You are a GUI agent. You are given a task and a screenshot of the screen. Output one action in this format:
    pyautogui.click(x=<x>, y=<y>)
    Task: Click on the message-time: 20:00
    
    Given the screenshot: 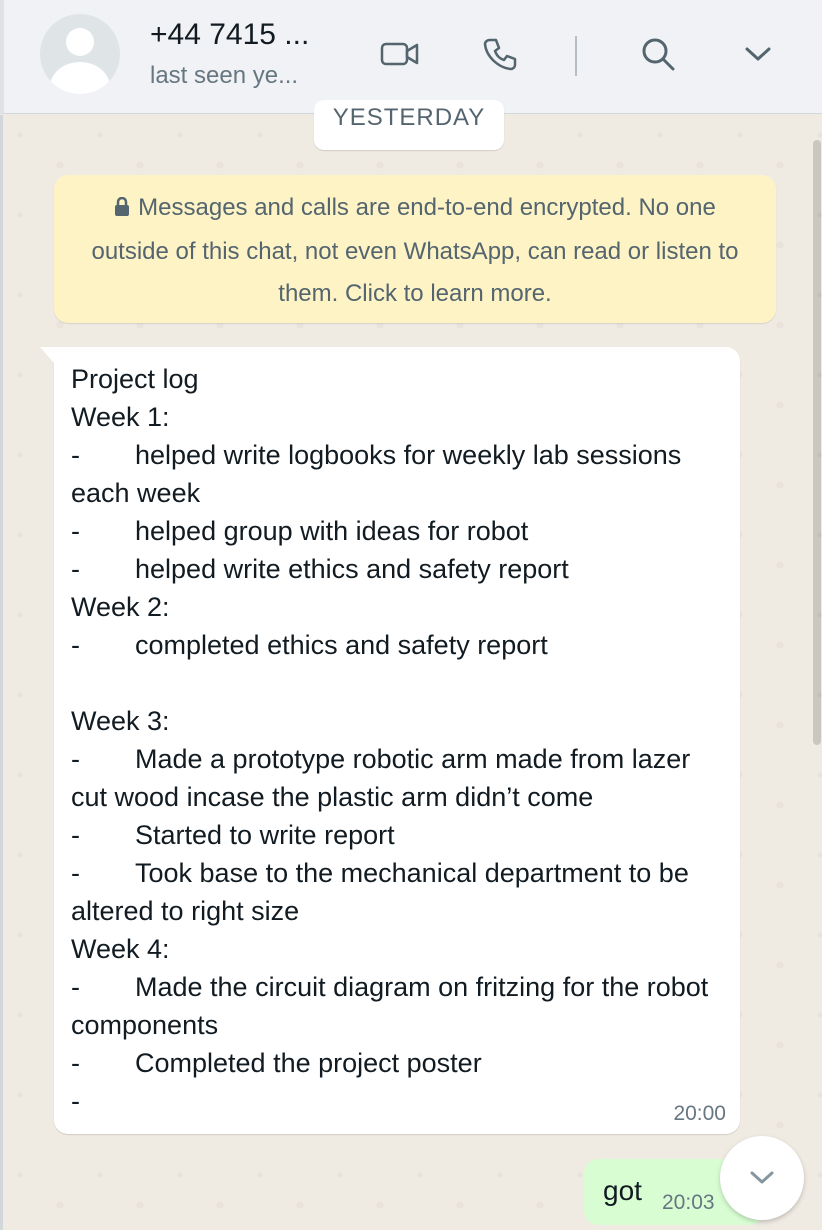 What is the action you would take?
    pyautogui.click(x=699, y=1113)
    